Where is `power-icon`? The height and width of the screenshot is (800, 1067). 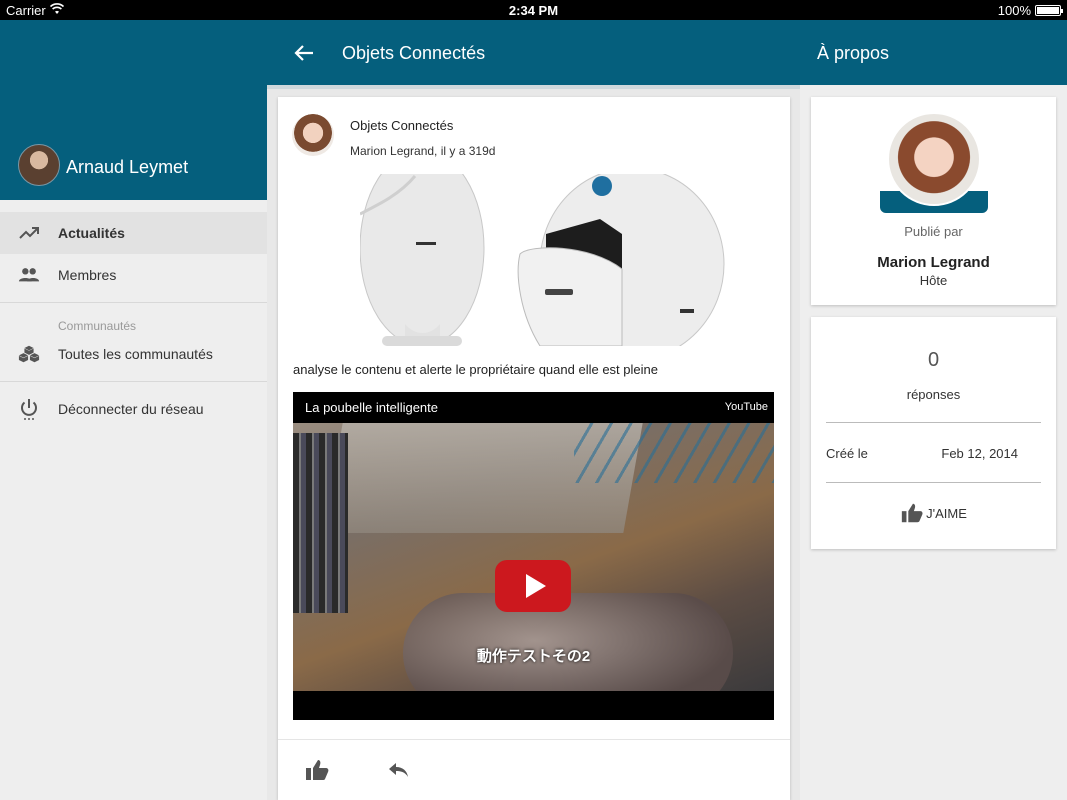
power-icon is located at coordinates (29, 409).